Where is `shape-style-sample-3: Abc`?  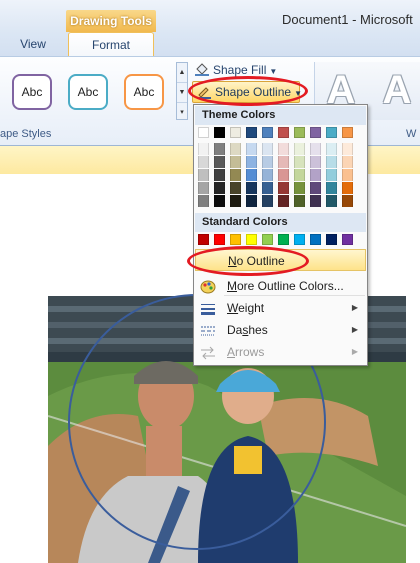
shape-style-sample-3: Abc is located at coordinates (144, 92).